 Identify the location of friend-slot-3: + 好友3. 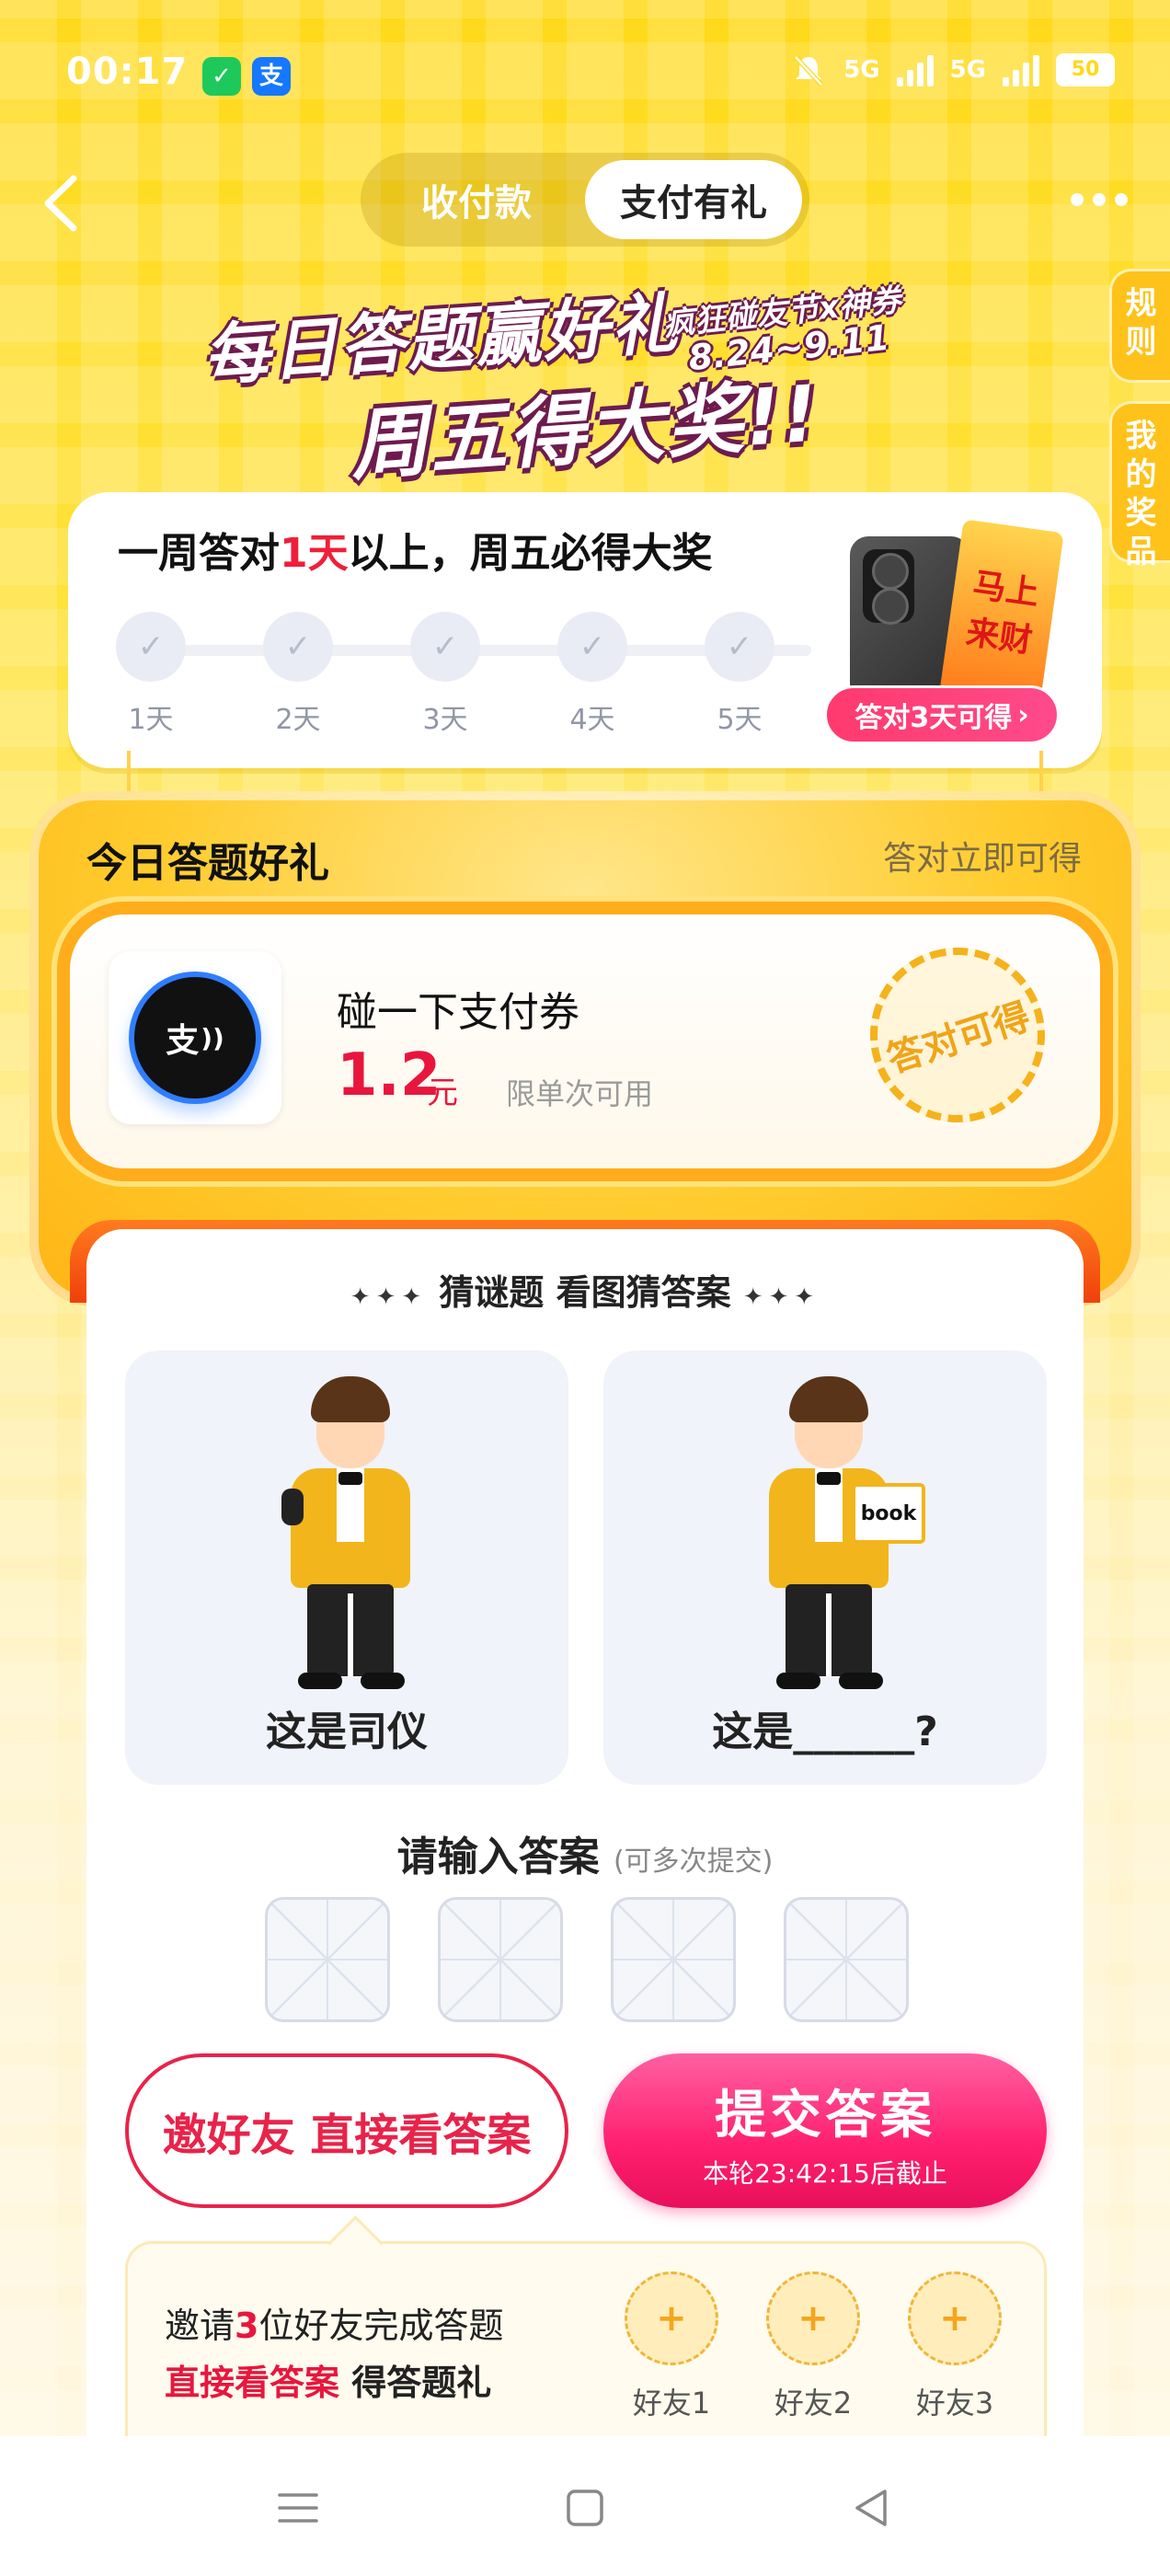
(955, 2346).